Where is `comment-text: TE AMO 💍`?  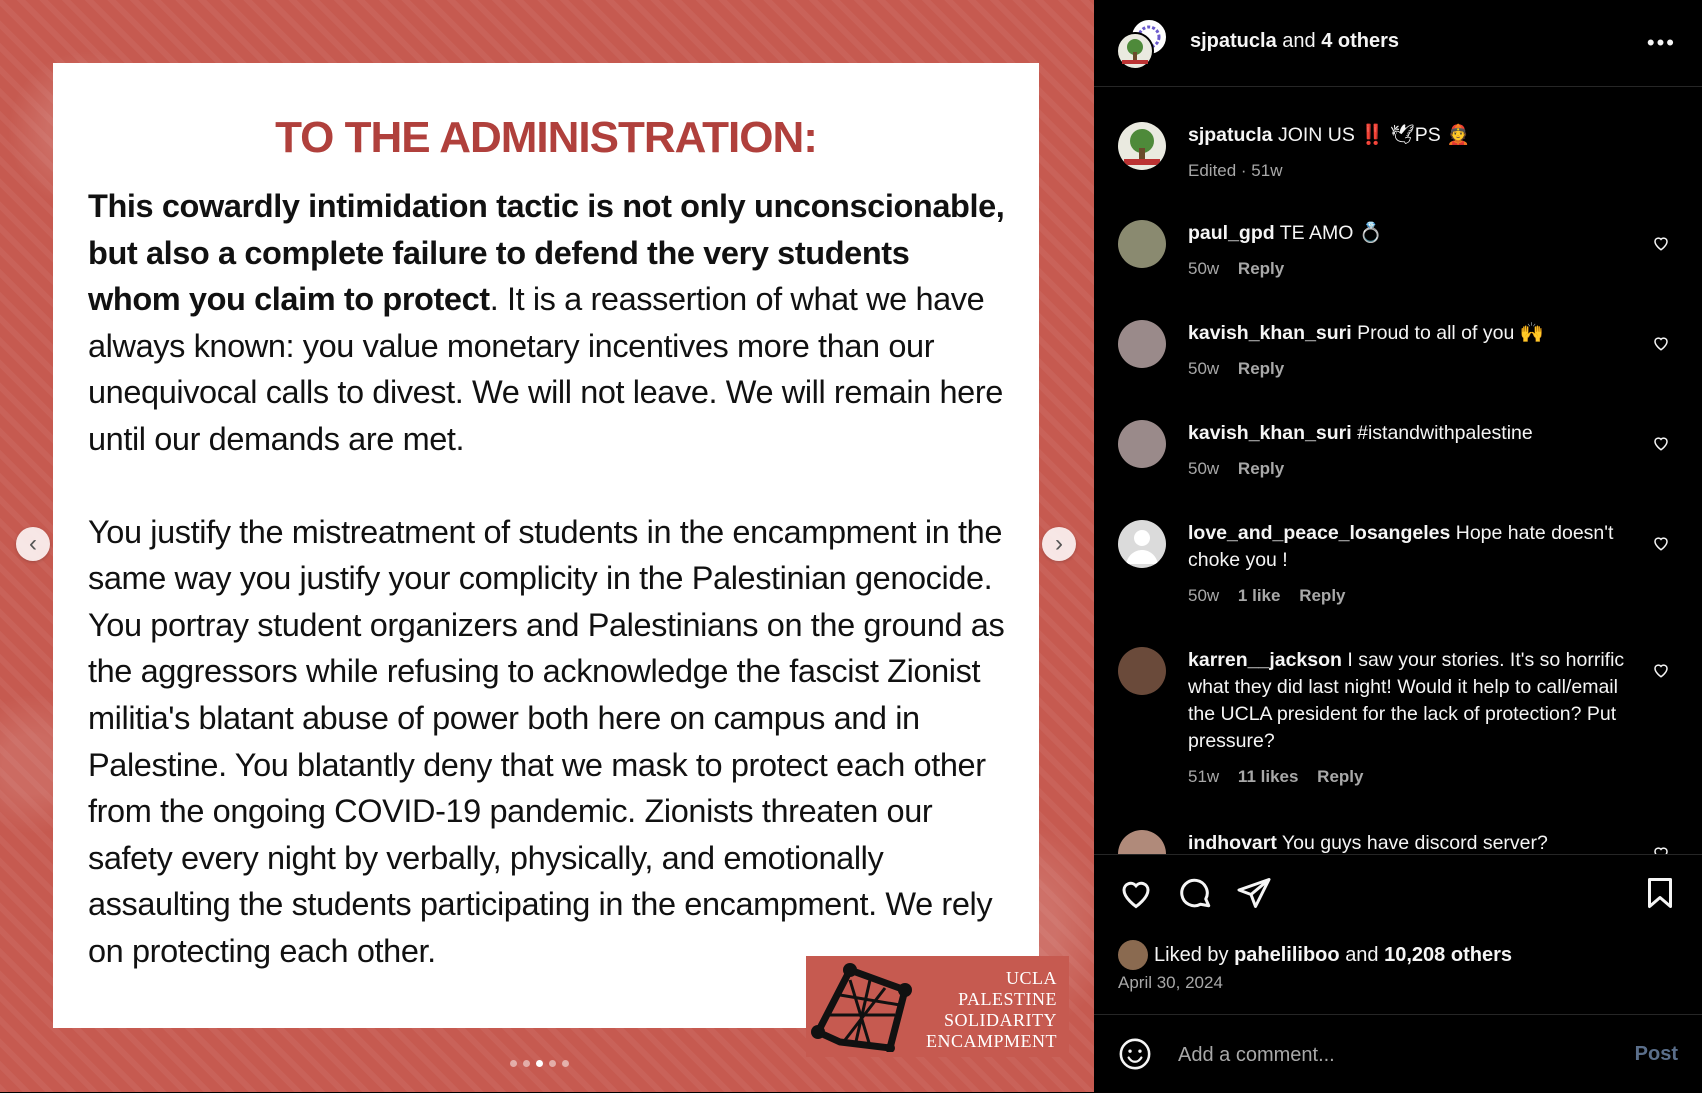
comment-text: TE AMO 💍 is located at coordinates (1331, 233).